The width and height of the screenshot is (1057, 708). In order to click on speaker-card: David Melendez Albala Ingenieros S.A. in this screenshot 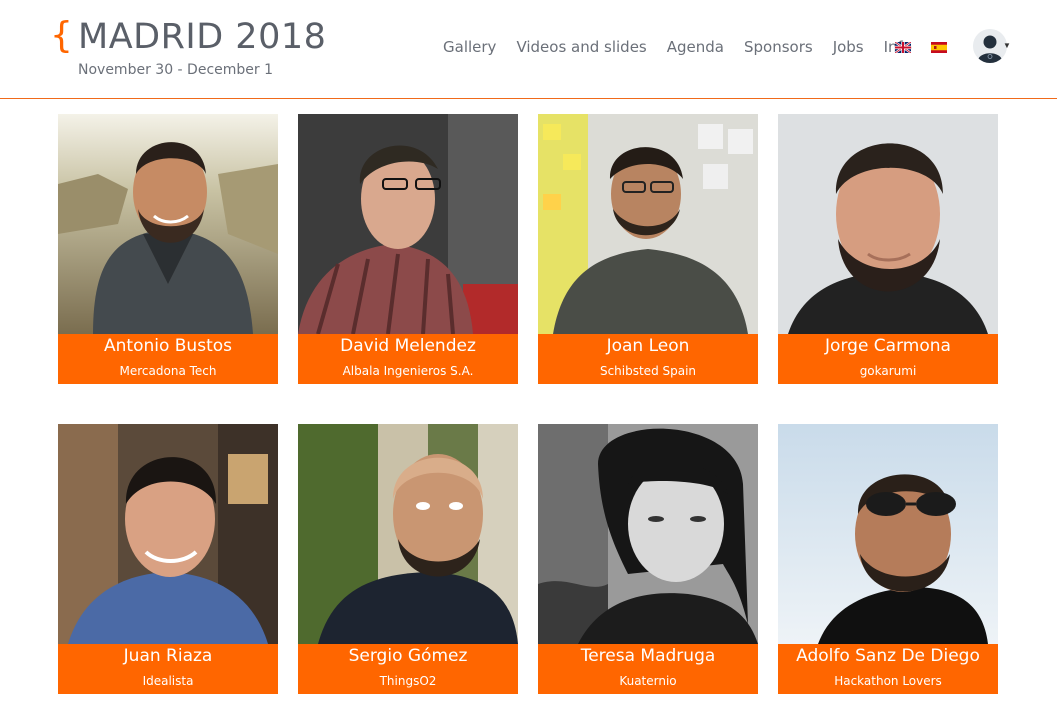, I will do `click(408, 249)`.